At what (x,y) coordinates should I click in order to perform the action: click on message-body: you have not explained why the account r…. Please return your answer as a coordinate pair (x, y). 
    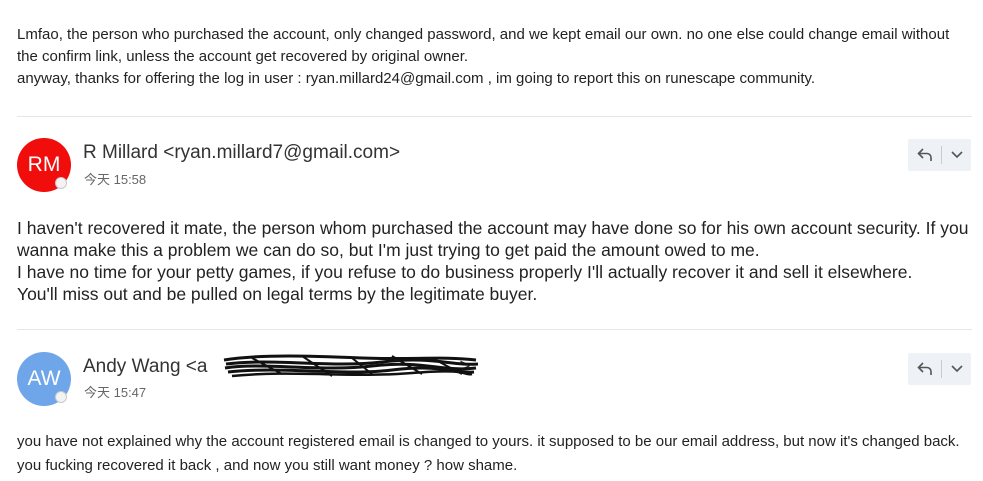
    Looking at the image, I should click on (488, 453).